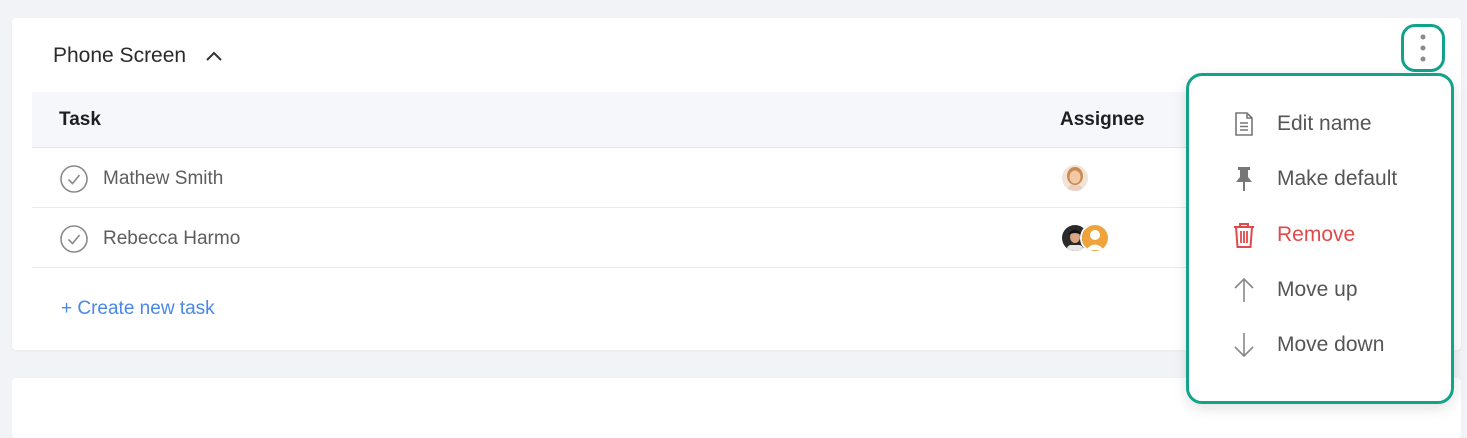  What do you see at coordinates (1316, 234) in the screenshot?
I see `menu-item-label: Remove` at bounding box center [1316, 234].